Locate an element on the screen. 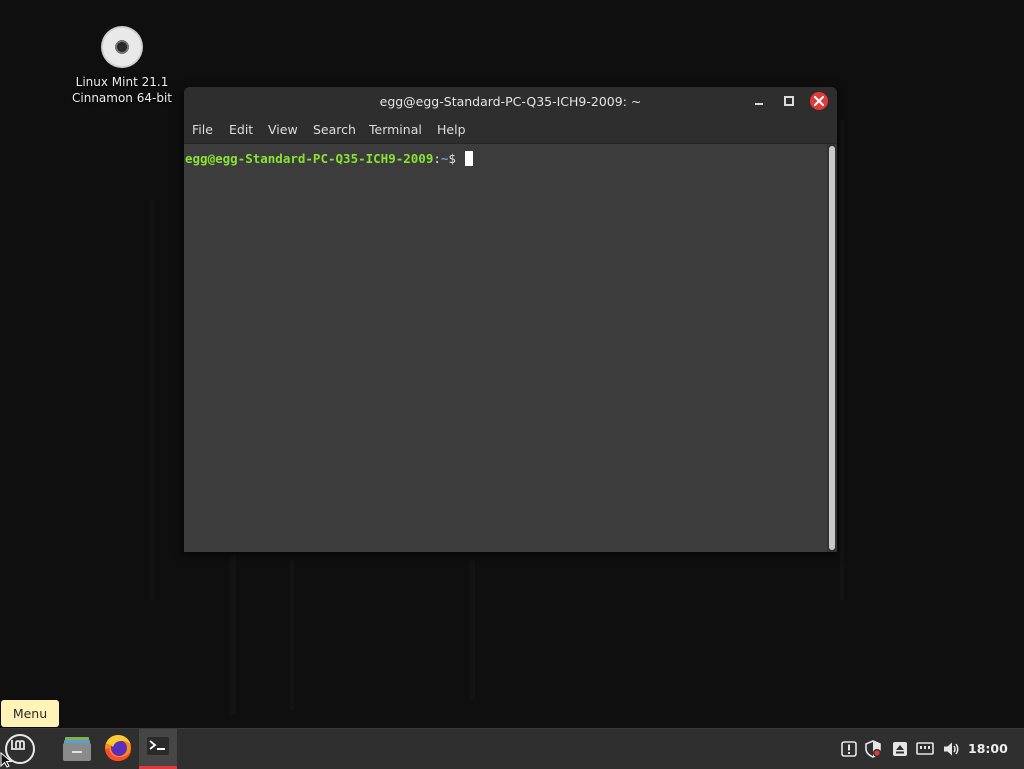  volume-icon is located at coordinates (951, 749).